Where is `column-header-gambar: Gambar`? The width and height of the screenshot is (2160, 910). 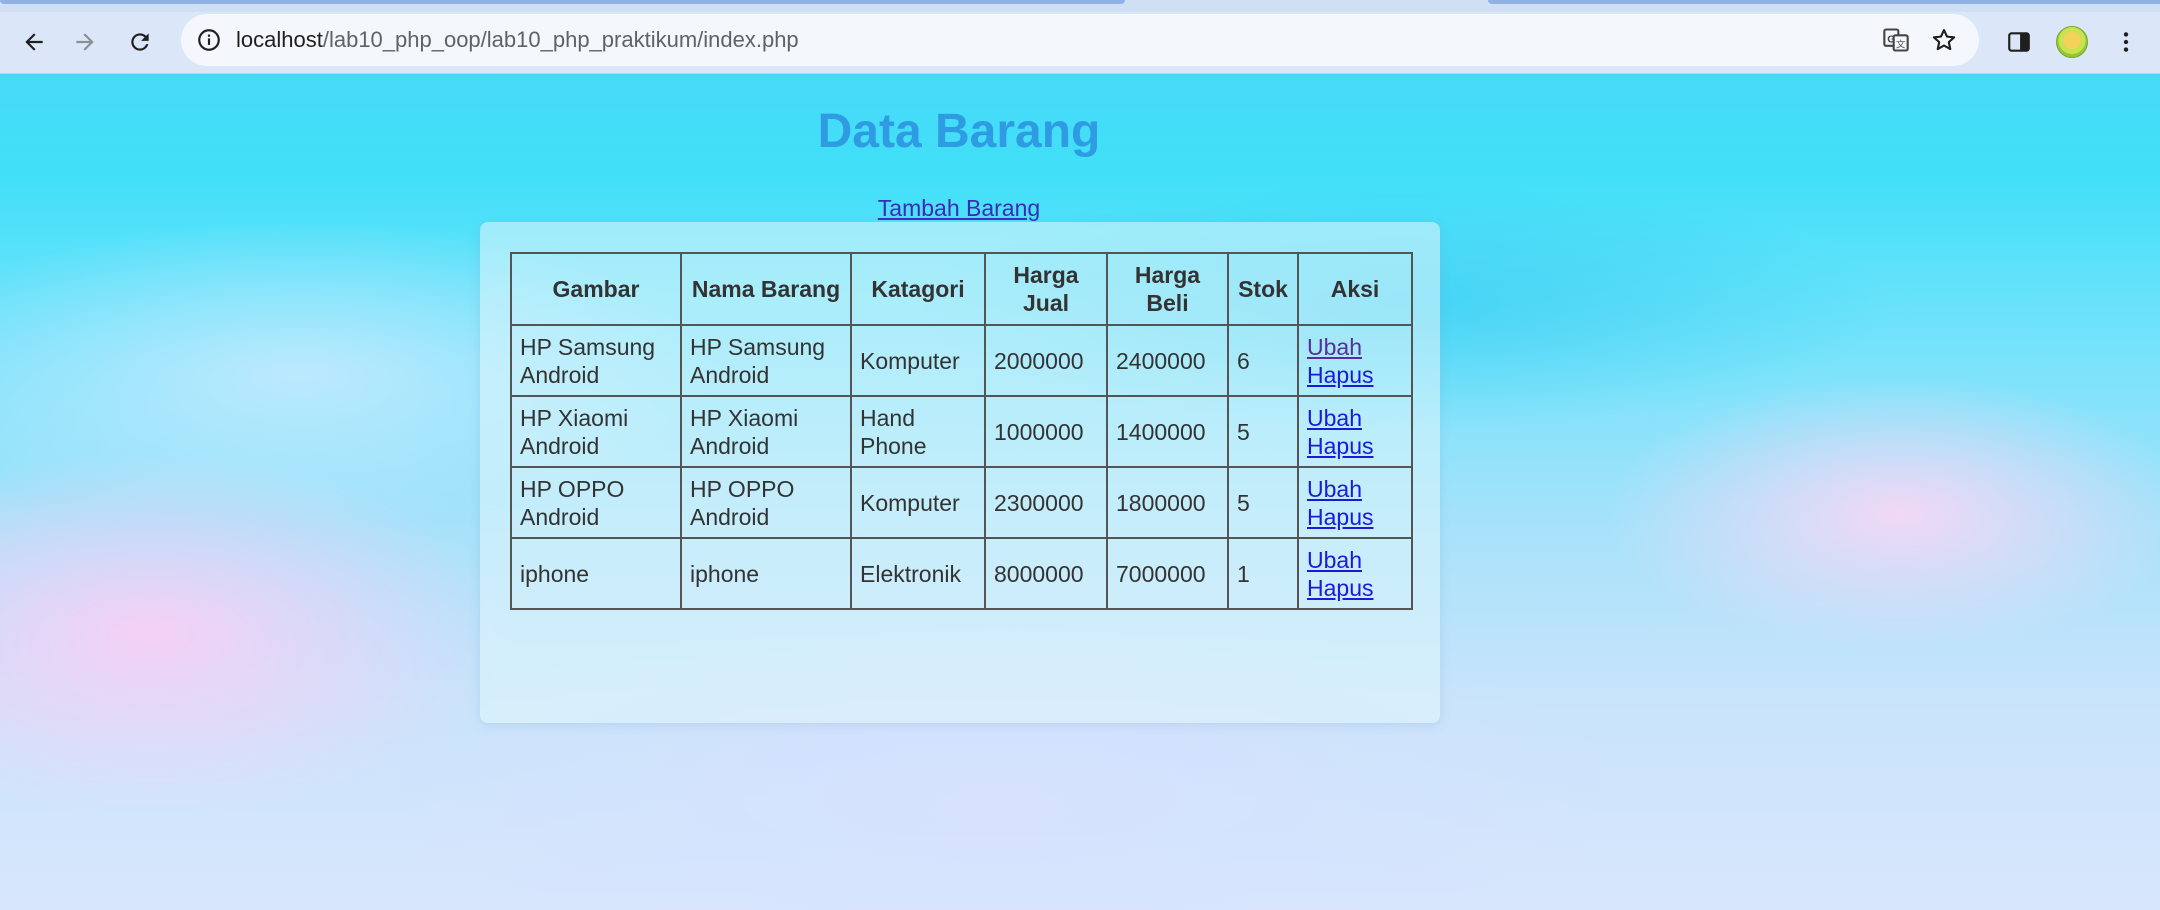
column-header-gambar: Gambar is located at coordinates (596, 289).